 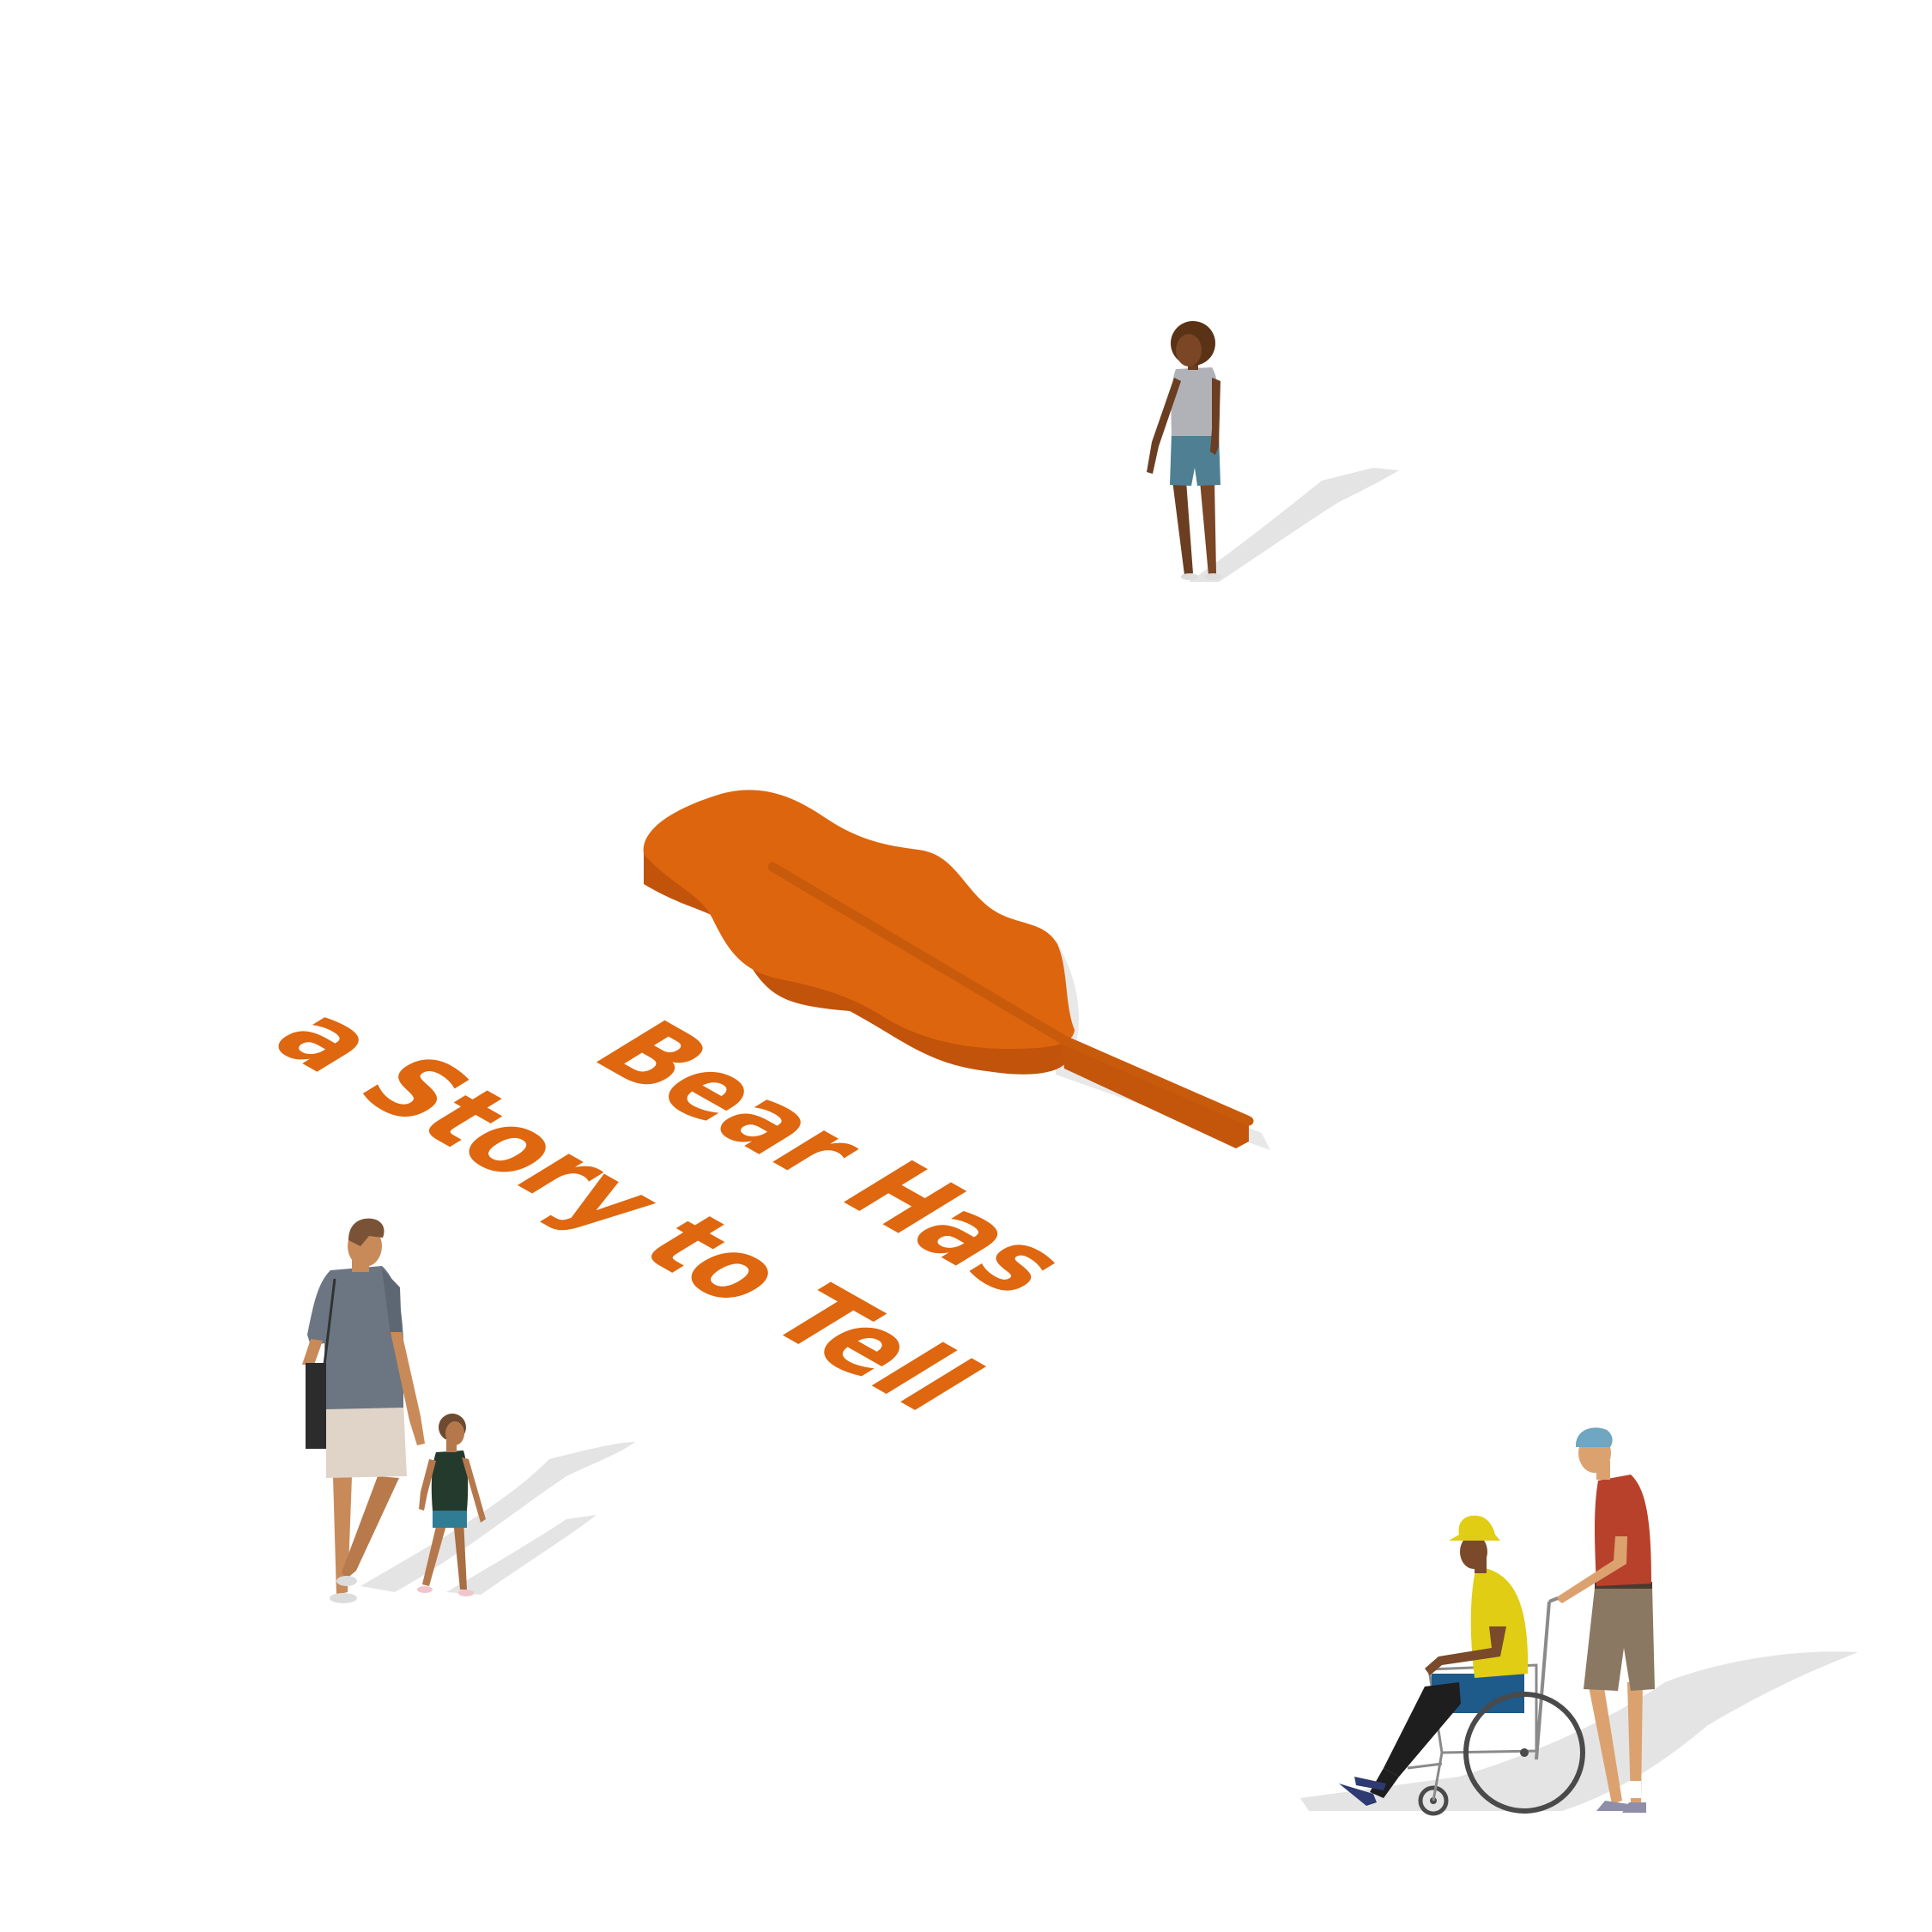 What do you see at coordinates (466, 1593) in the screenshot?
I see `child-shoe-right` at bounding box center [466, 1593].